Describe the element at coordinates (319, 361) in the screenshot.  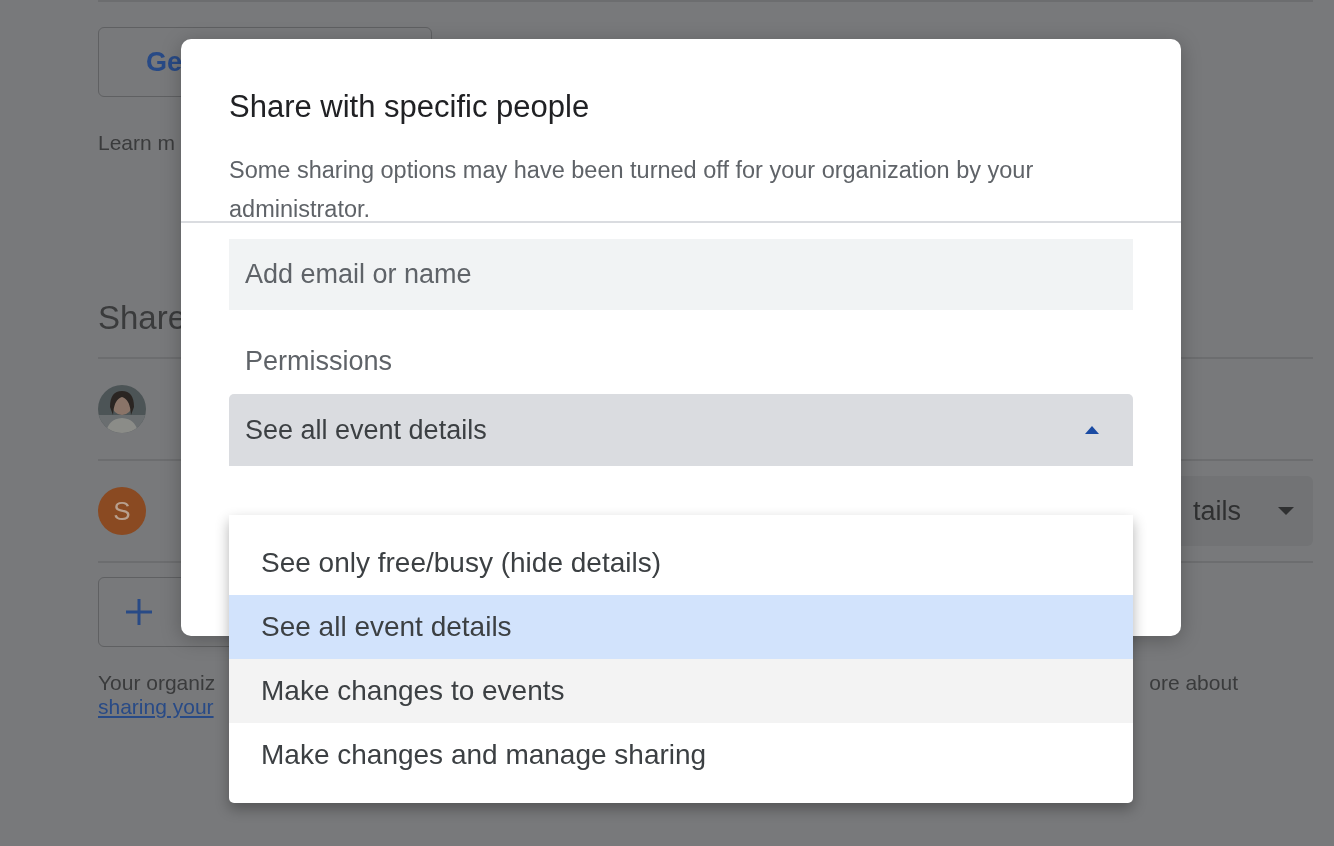
I see `permissions-label: Permissions` at that location.